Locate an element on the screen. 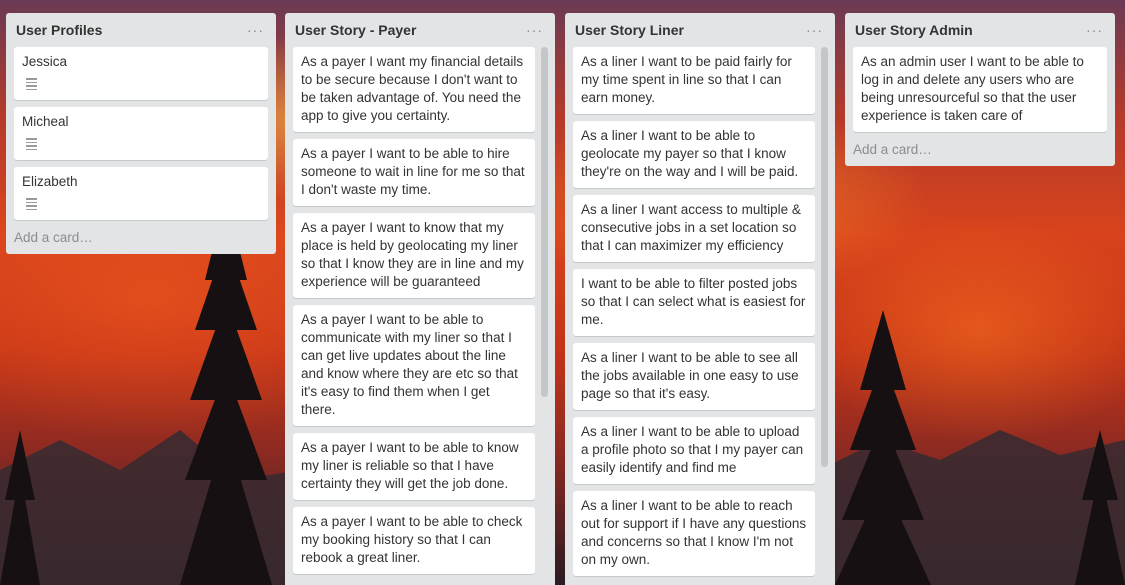 This screenshot has width=1125, height=585. card-title: Micheal is located at coordinates (45, 121).